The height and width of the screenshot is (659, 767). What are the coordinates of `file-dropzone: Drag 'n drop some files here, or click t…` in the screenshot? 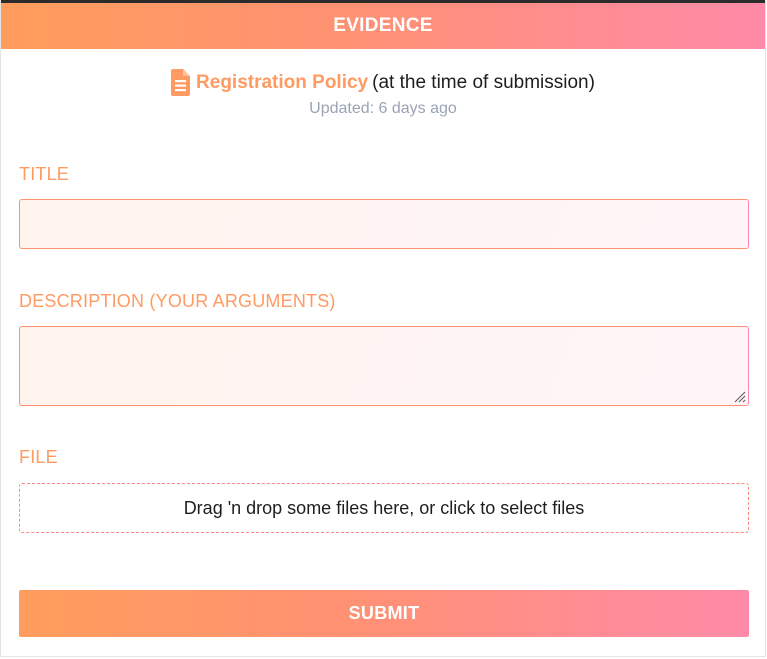 It's located at (384, 508).